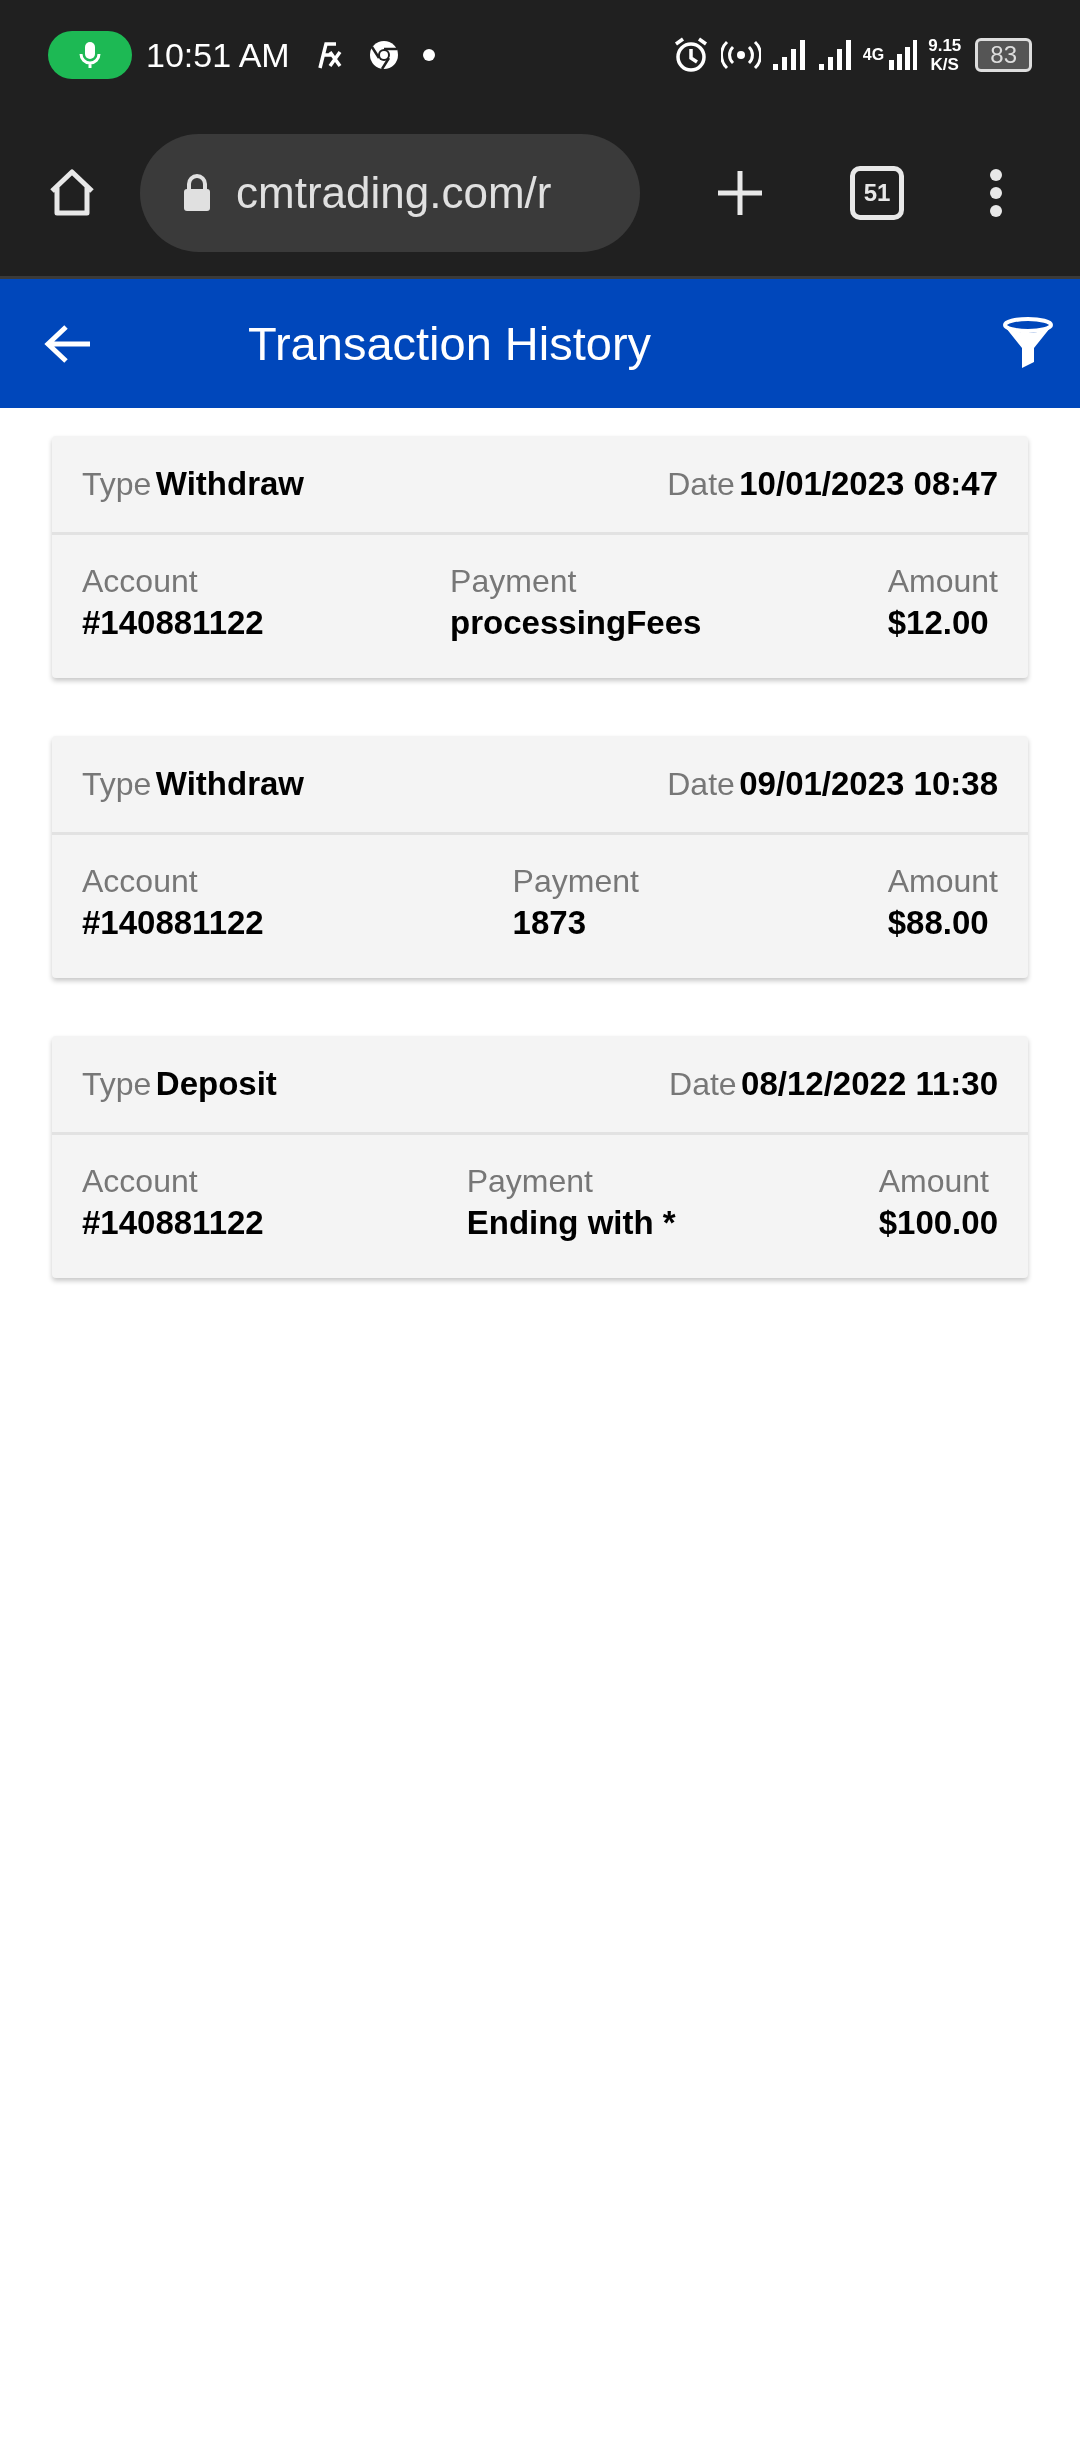 This screenshot has width=1080, height=2460. I want to click on page-title: Transaction History, so click(450, 343).